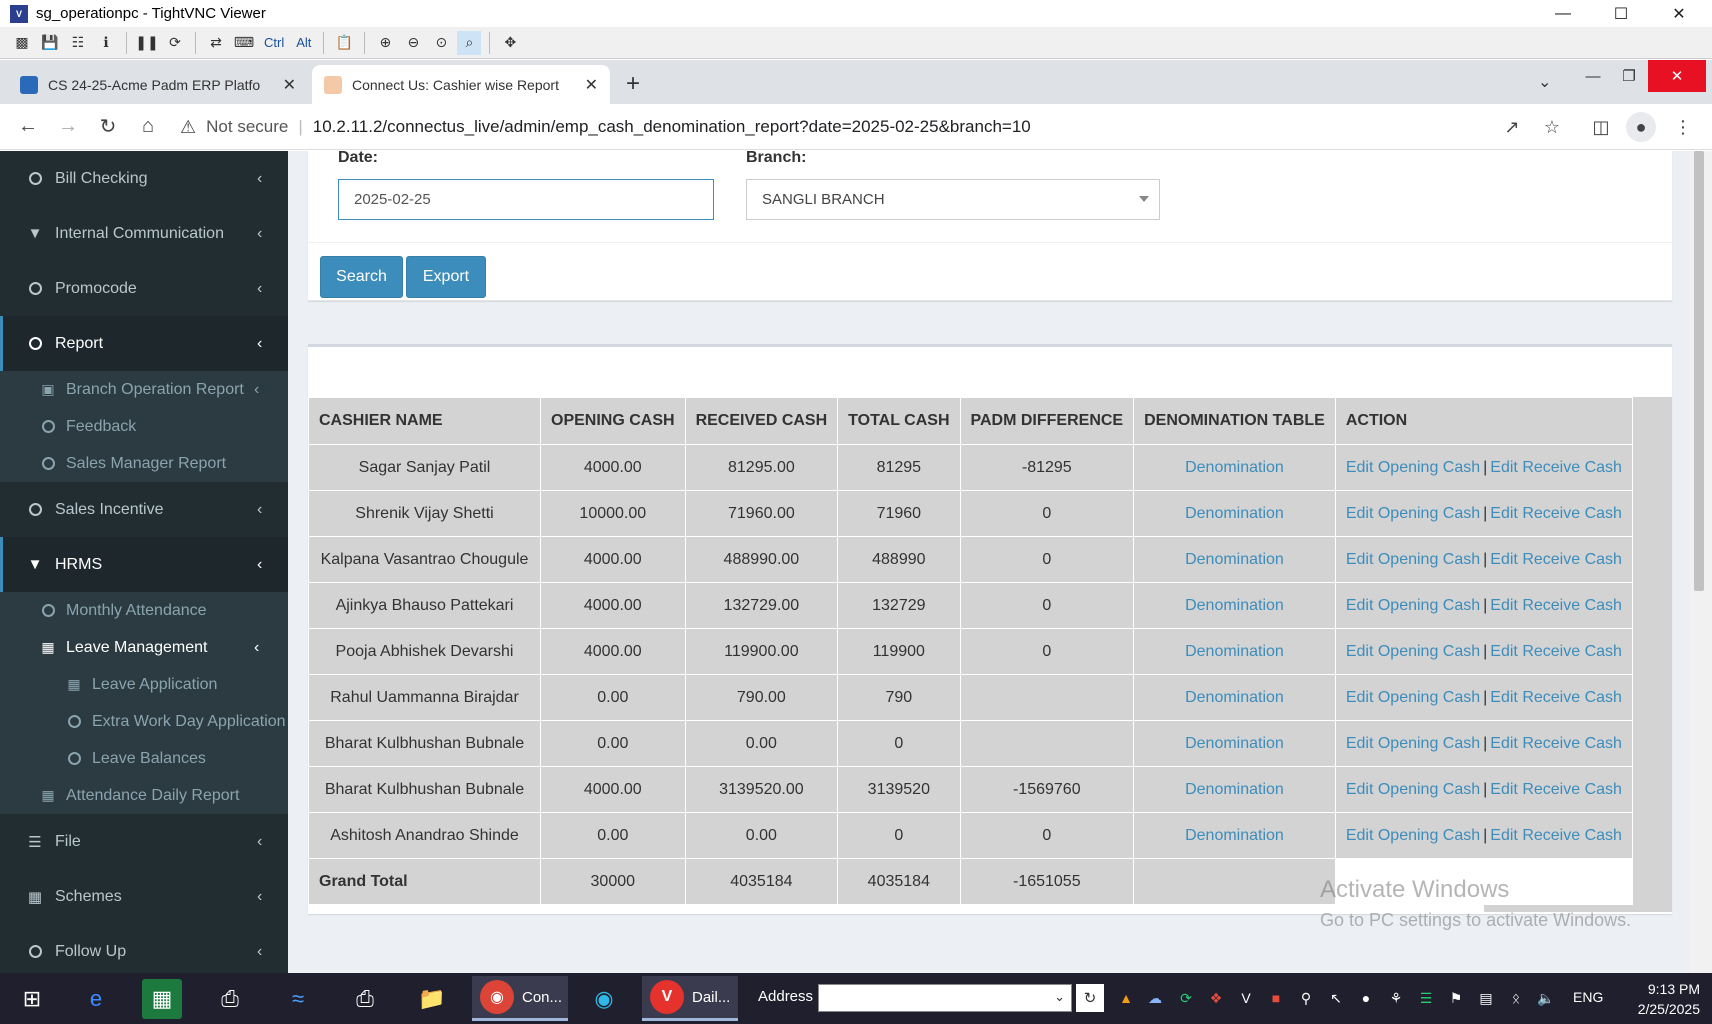 The height and width of the screenshot is (1024, 1712). What do you see at coordinates (148, 127) in the screenshot?
I see `home-icon: ⌂` at bounding box center [148, 127].